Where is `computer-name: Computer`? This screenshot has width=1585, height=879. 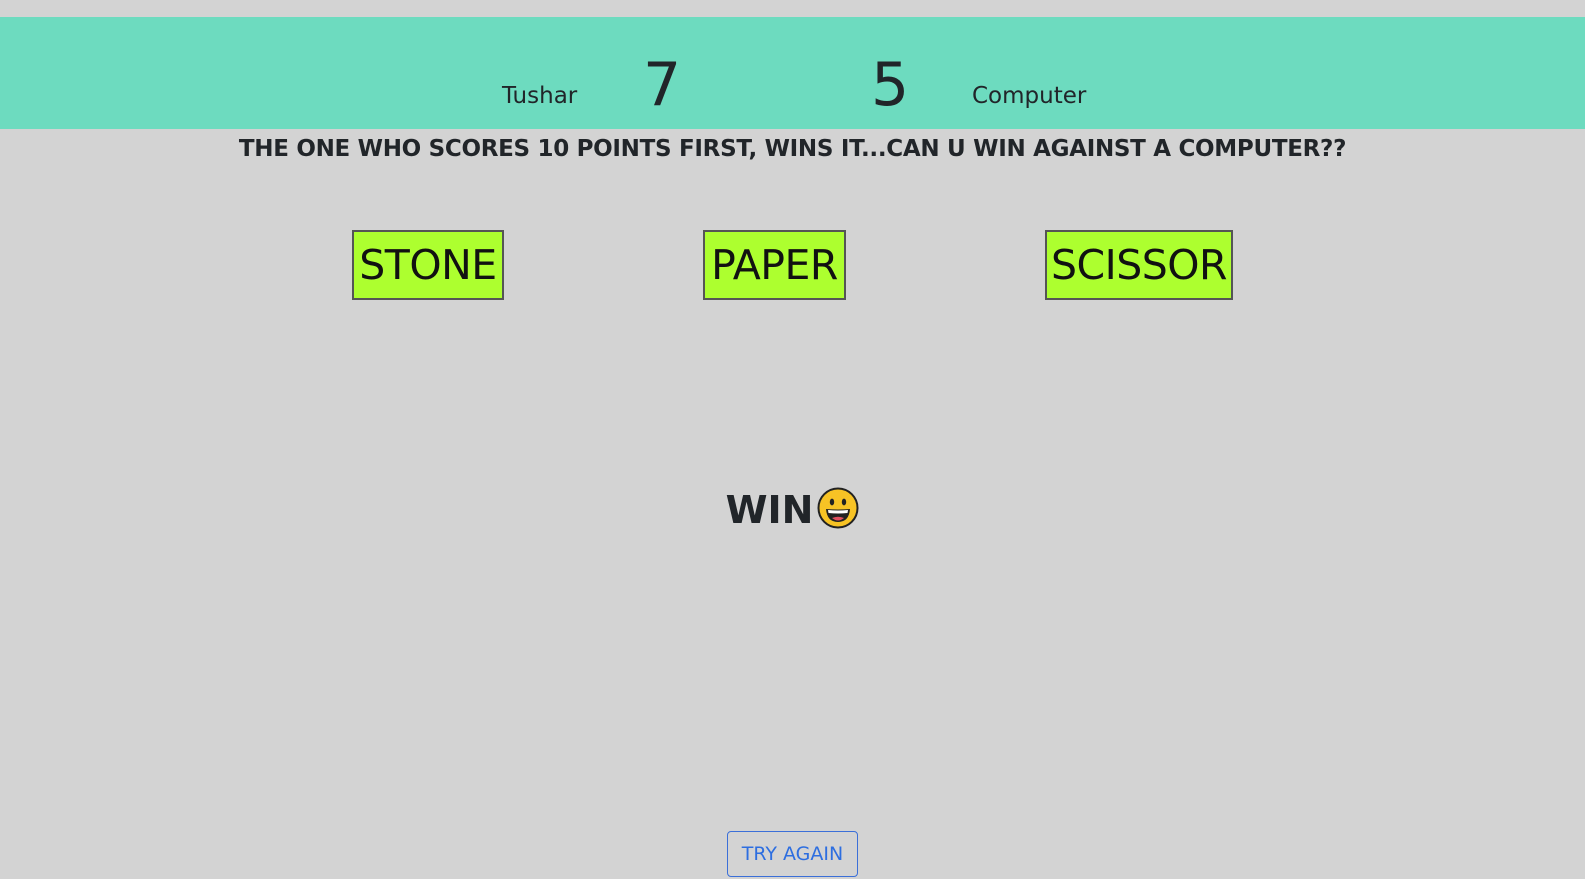
computer-name: Computer is located at coordinates (1029, 96).